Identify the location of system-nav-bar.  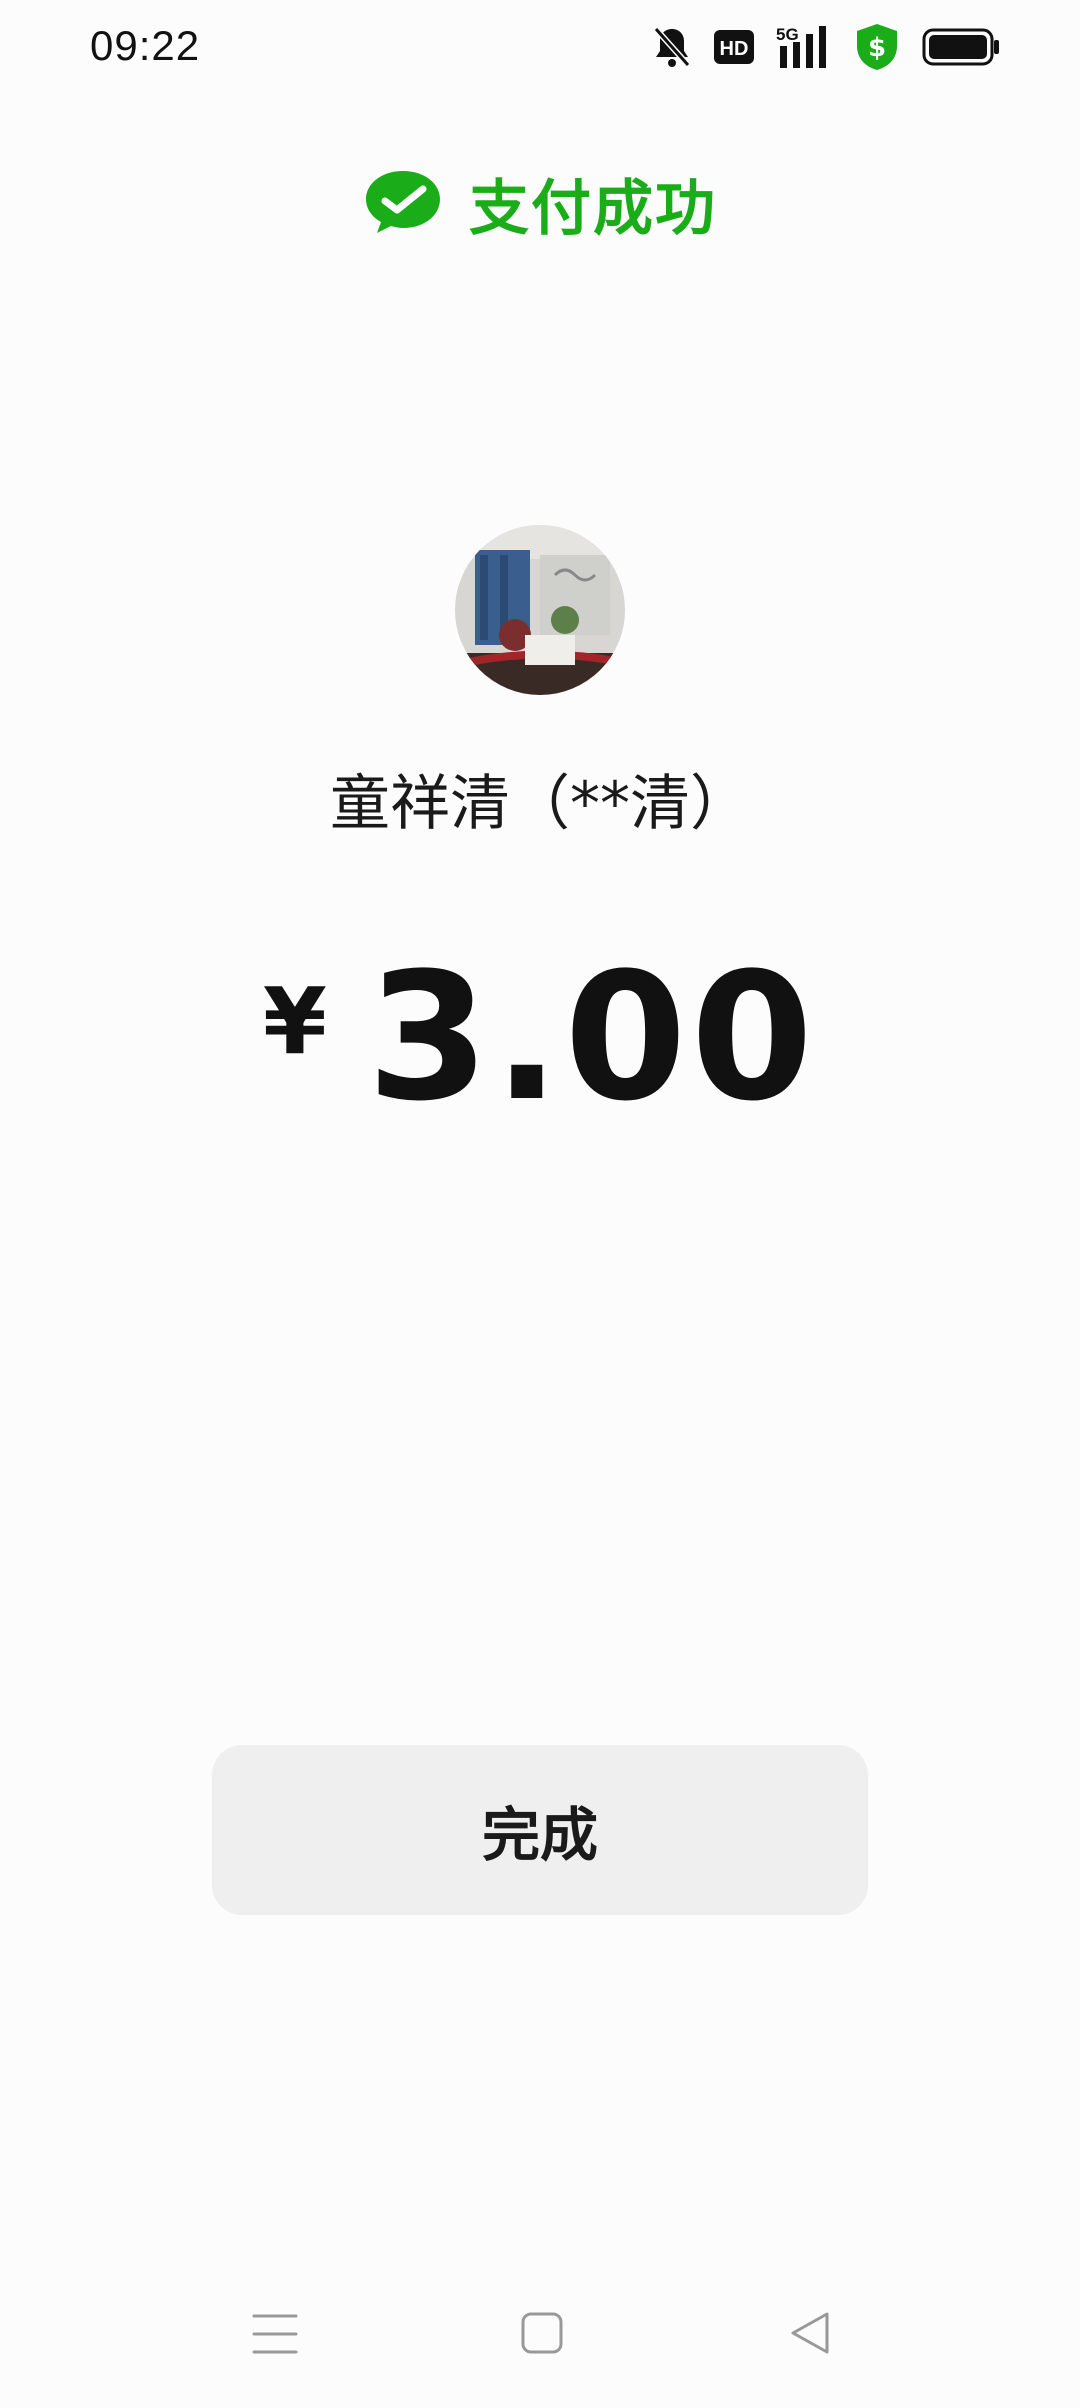
(540, 2335).